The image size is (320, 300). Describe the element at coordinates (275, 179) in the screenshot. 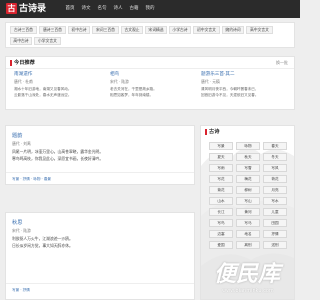

I see `side-chip: 荷花` at that location.